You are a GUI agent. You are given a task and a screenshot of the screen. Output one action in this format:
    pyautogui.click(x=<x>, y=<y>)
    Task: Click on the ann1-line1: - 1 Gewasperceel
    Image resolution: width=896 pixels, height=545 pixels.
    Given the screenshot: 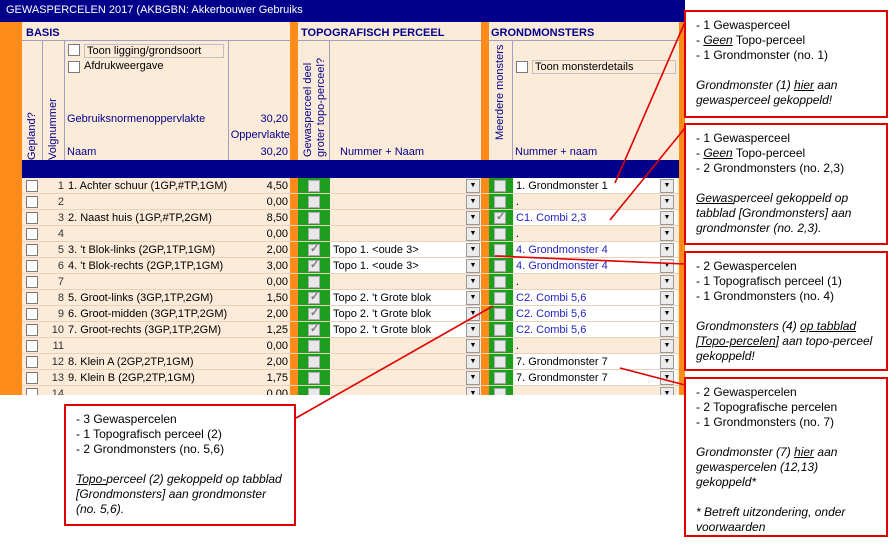 What is the action you would take?
    pyautogui.click(x=743, y=25)
    